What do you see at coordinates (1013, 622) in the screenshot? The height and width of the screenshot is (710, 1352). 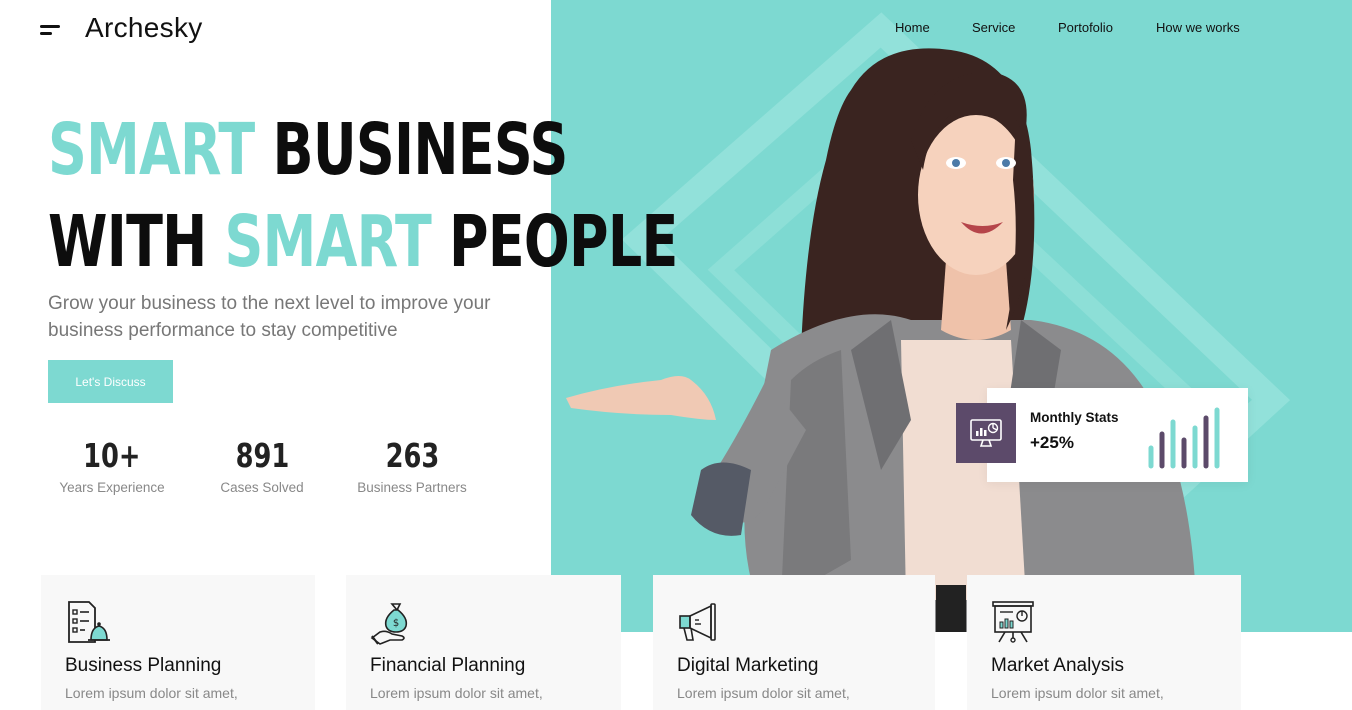 I see `presentation-board-icon` at bounding box center [1013, 622].